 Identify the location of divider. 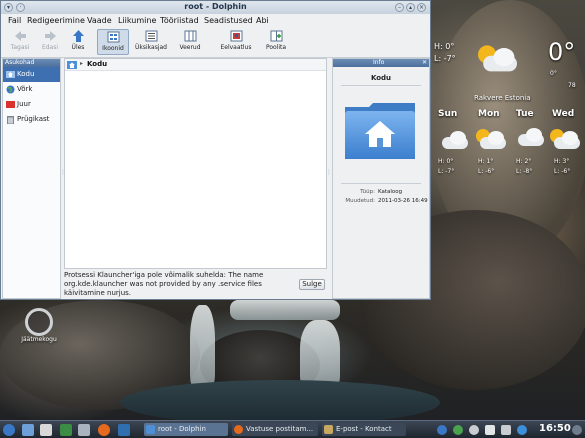
(381, 183).